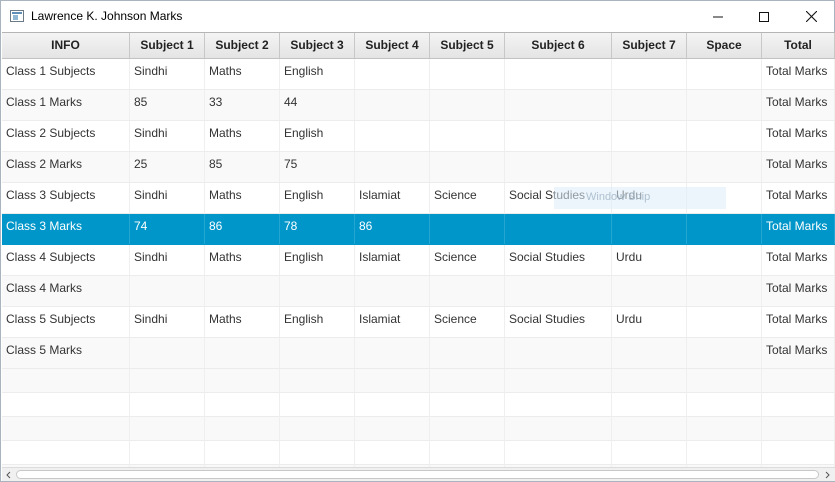 The width and height of the screenshot is (835, 482). I want to click on table-row: Class 4 Marks Total Marks, so click(418, 291).